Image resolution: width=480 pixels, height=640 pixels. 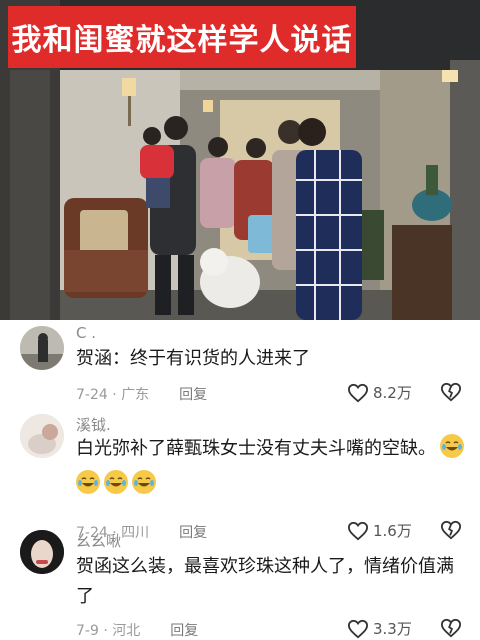 What do you see at coordinates (86, 333) in the screenshot?
I see `comment-username: C .` at bounding box center [86, 333].